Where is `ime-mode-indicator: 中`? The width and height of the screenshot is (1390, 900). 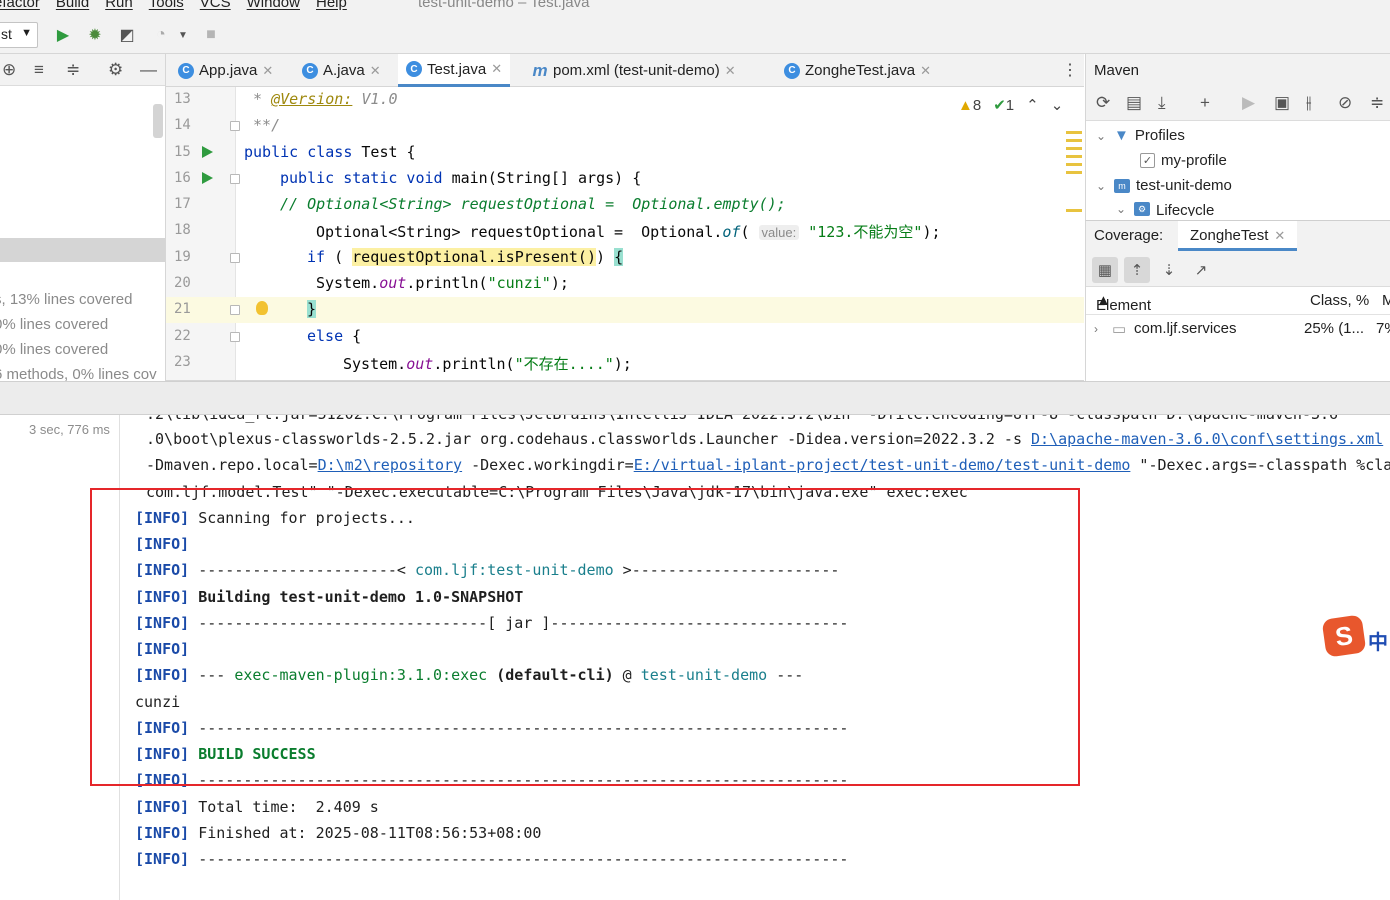
ime-mode-indicator: 中 is located at coordinates (1378, 640).